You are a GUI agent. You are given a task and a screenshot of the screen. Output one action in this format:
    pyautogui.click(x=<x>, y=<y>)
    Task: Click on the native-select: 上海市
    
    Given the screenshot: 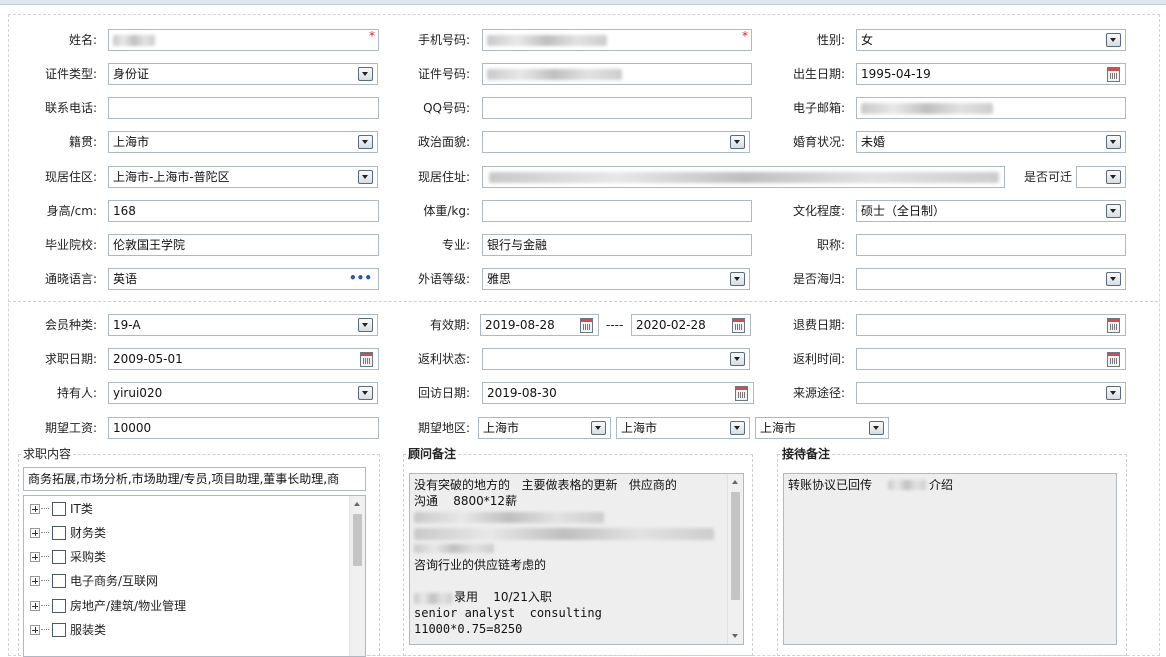 What is the action you would take?
    pyautogui.click(x=243, y=142)
    